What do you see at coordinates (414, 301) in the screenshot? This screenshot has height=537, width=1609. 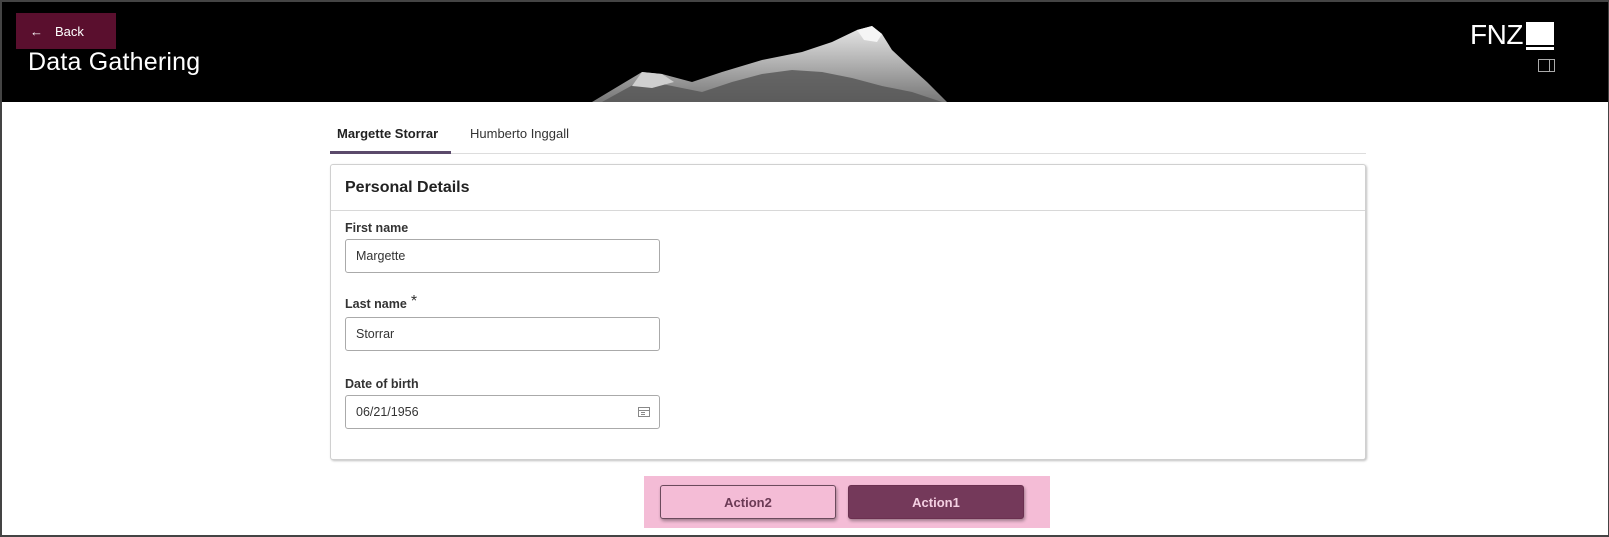 I see `required-asterisk: *` at bounding box center [414, 301].